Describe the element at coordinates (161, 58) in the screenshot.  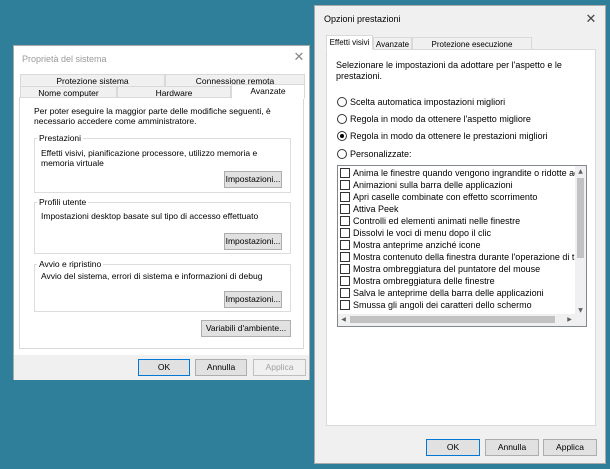
I see `system-properties-titlebar: Proprietà del sistema ✕` at that location.